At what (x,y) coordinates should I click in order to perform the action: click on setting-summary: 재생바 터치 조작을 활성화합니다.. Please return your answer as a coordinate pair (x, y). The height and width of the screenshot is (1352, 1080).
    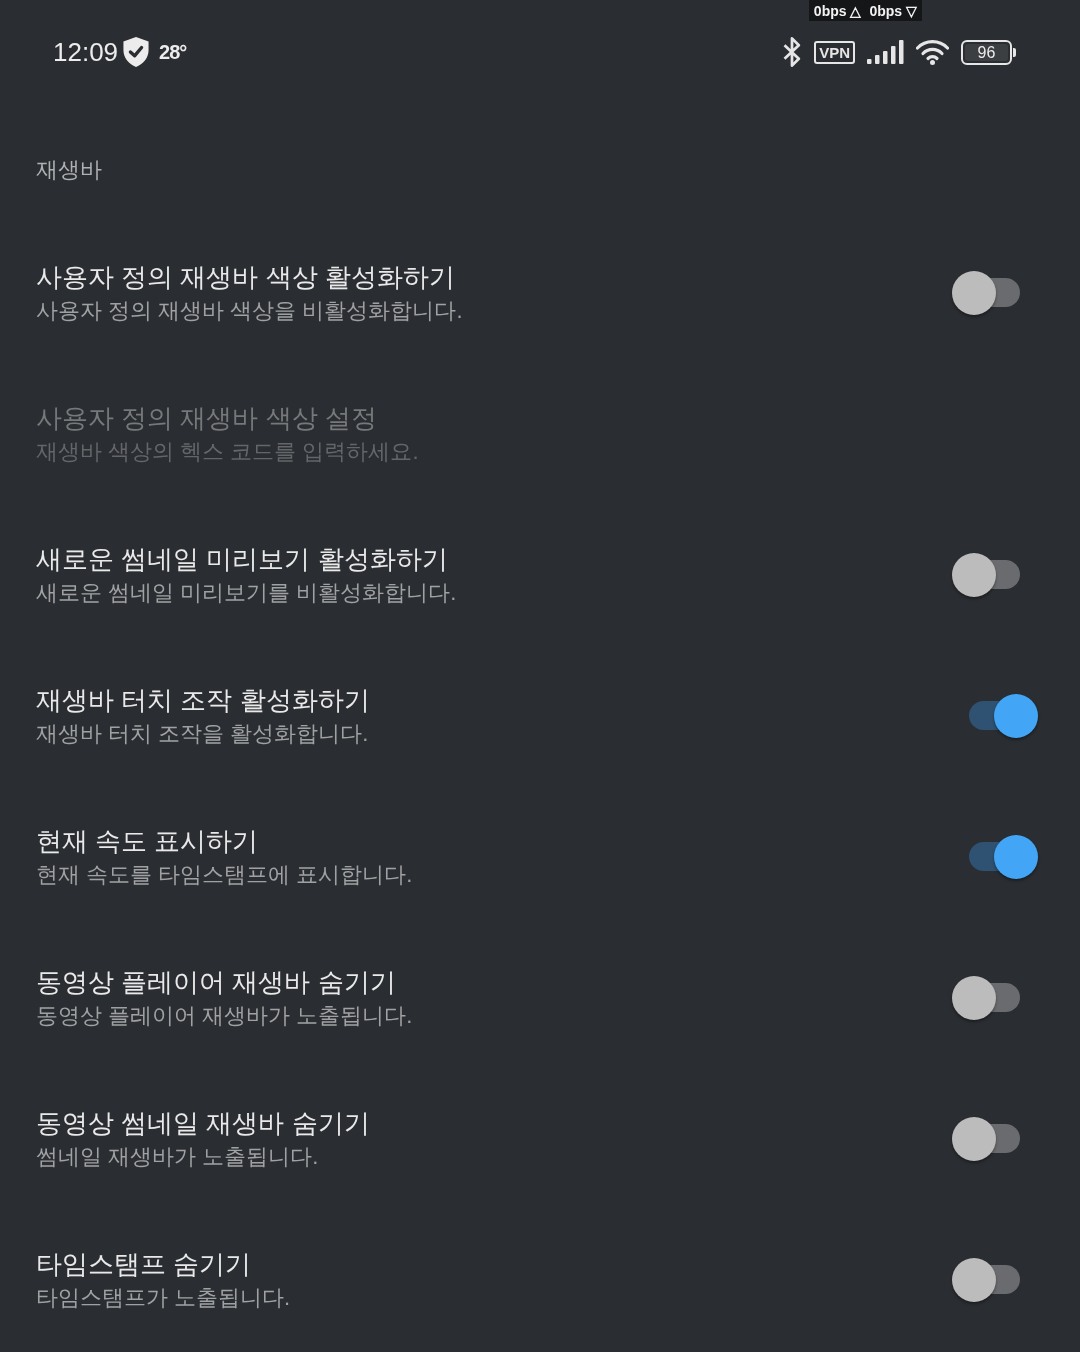
    Looking at the image, I should click on (202, 733).